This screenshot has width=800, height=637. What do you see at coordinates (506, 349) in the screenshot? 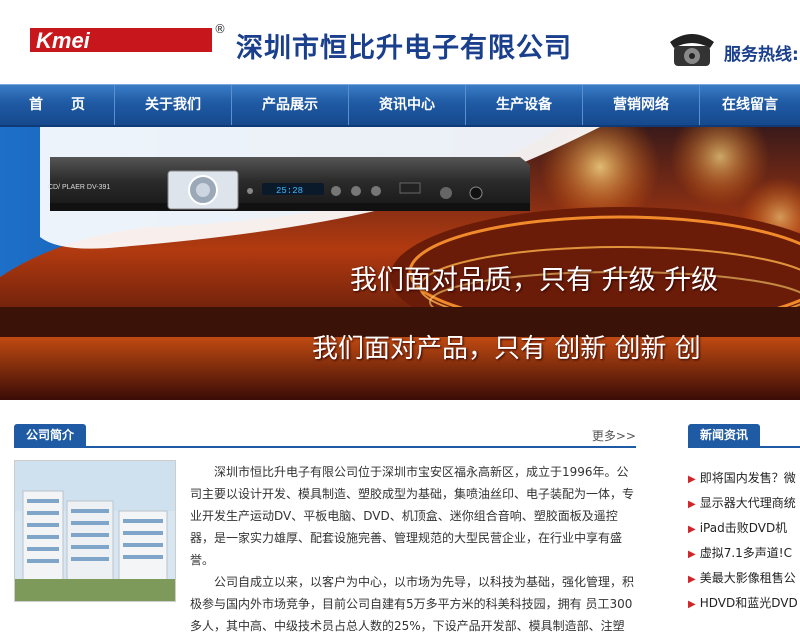
I see `banner-slogan-innovation: 我们面对产品，只有 创新 创新 创` at bounding box center [506, 349].